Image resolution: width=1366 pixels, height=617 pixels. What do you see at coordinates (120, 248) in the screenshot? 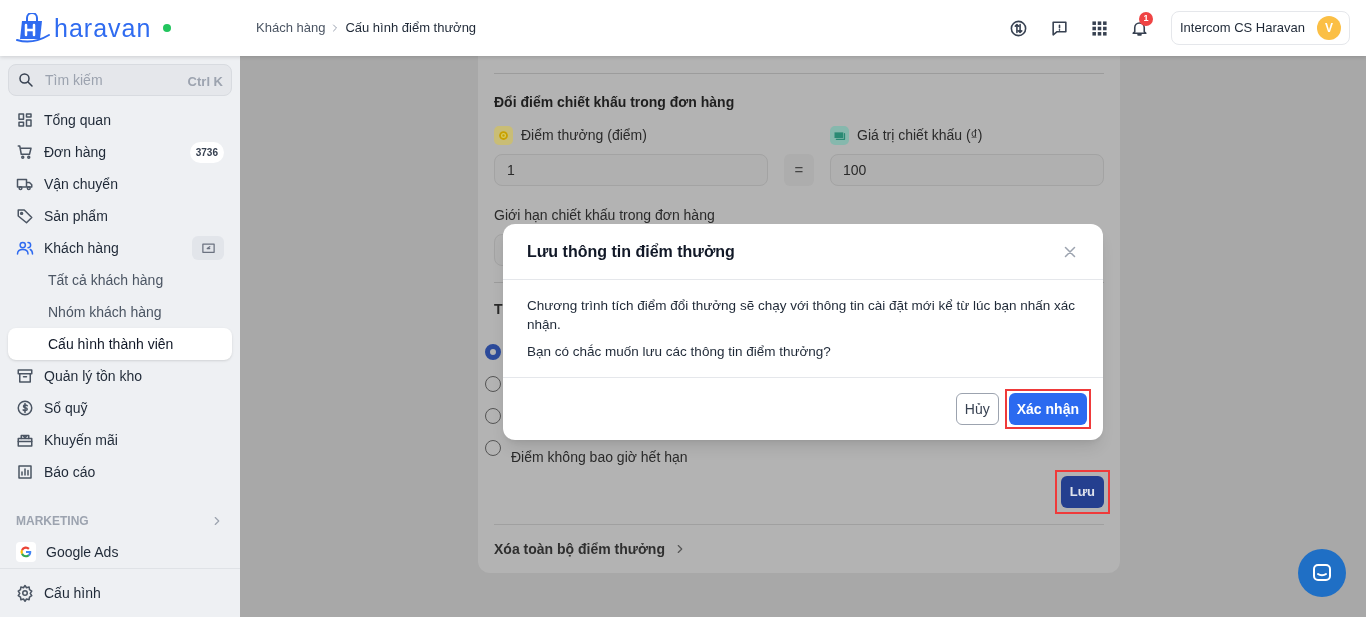
I see `nav-item: Khách hàng` at bounding box center [120, 248].